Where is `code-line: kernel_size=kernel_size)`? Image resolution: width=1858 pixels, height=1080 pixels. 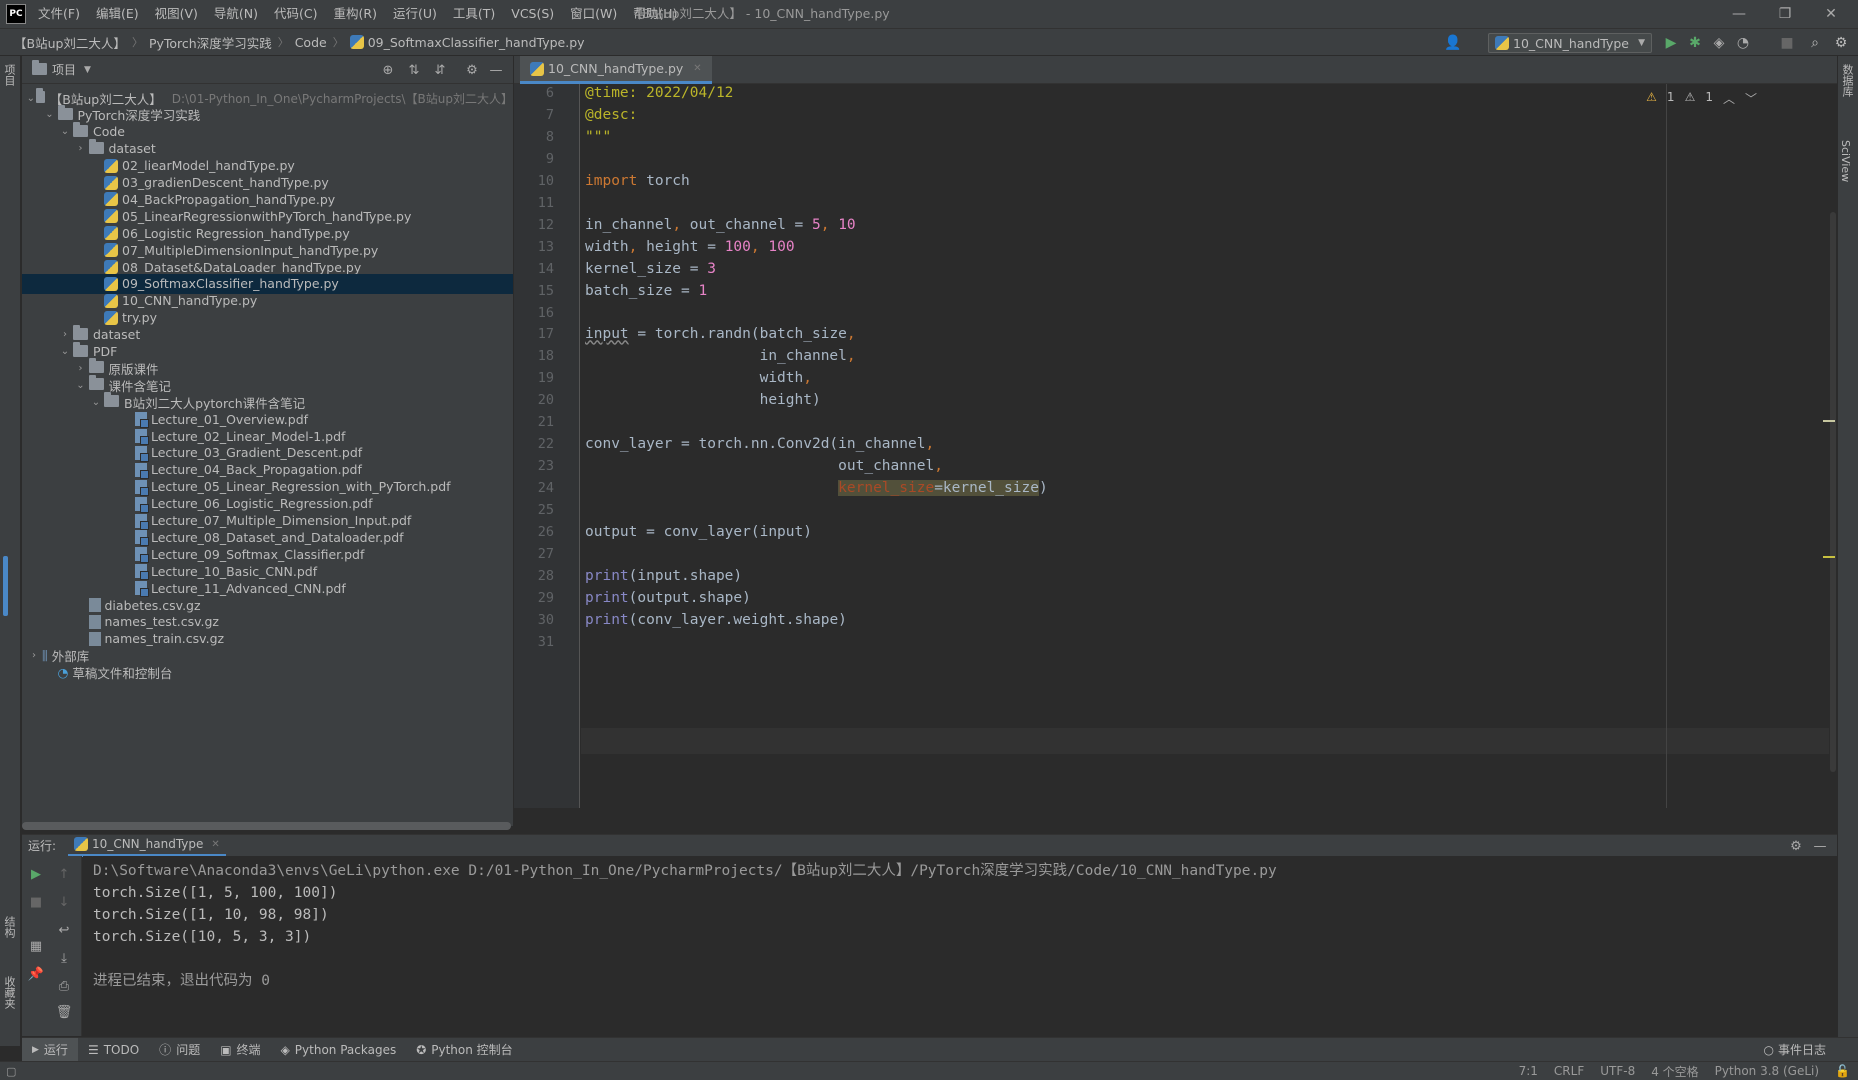 code-line: kernel_size=kernel_size) is located at coordinates (816, 488).